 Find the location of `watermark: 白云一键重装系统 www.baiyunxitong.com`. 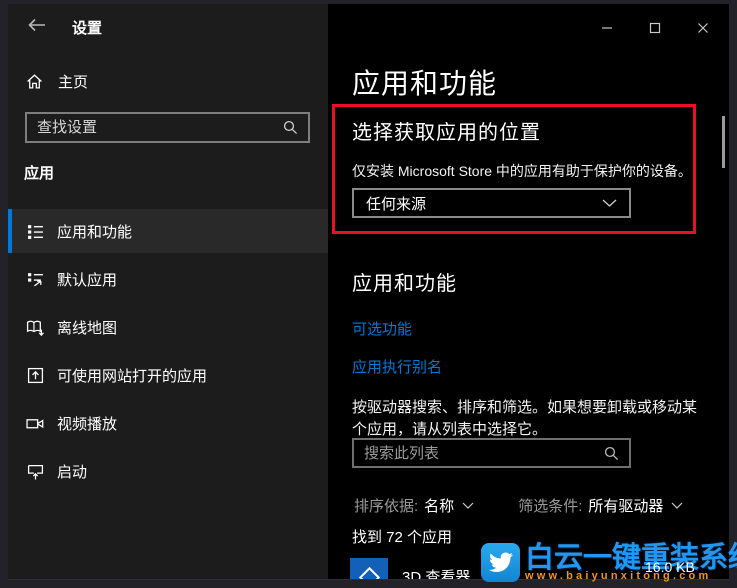

watermark: 白云一键重装系统 www.baiyunxitong.com is located at coordinates (609, 562).